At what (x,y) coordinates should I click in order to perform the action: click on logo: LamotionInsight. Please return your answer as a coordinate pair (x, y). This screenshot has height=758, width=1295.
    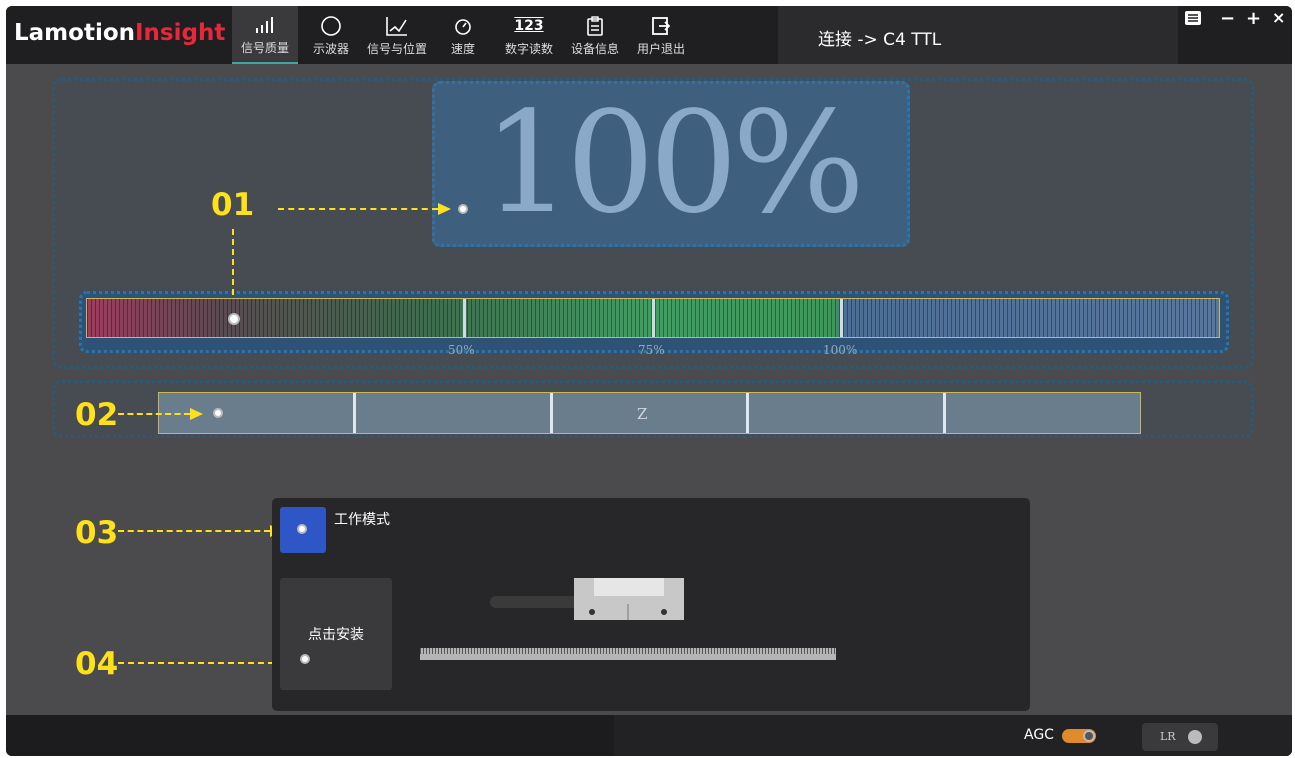
    Looking at the image, I should click on (120, 33).